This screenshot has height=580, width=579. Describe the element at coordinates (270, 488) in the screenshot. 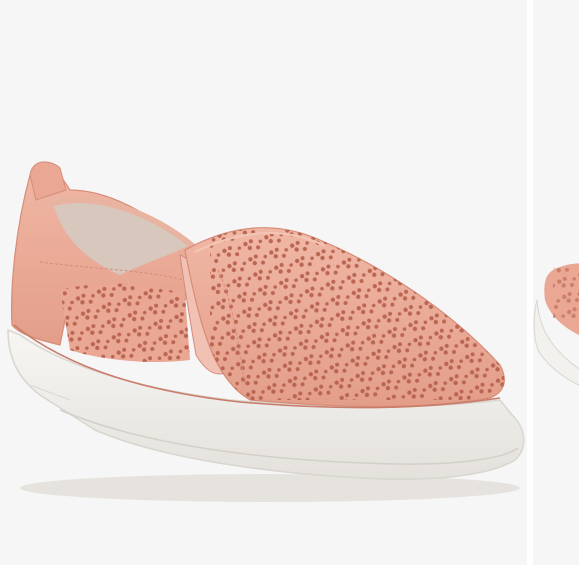

I see `ground-shadow` at that location.